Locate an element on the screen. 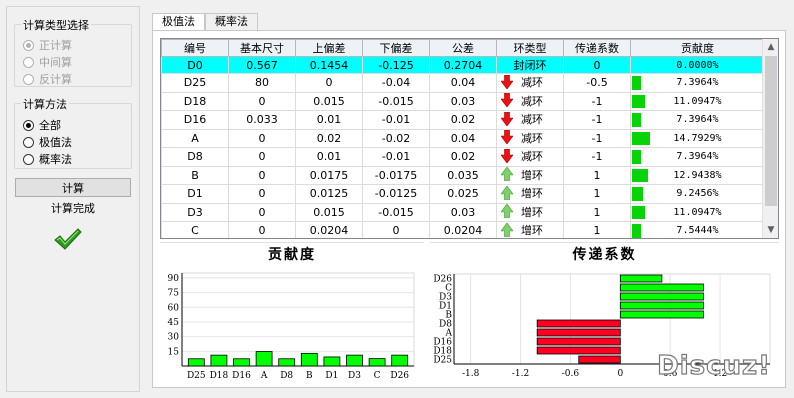 This screenshot has height=398, width=794. table-row: D1 0 0.0125 -0.0125 0.025 增环 1 9.2456% is located at coordinates (463, 194).